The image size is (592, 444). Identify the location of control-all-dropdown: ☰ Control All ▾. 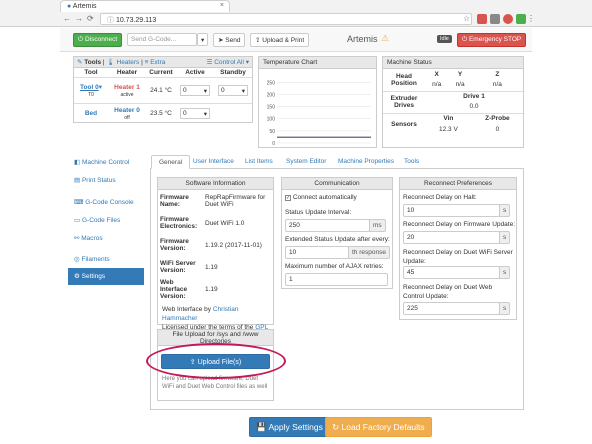
(228, 62).